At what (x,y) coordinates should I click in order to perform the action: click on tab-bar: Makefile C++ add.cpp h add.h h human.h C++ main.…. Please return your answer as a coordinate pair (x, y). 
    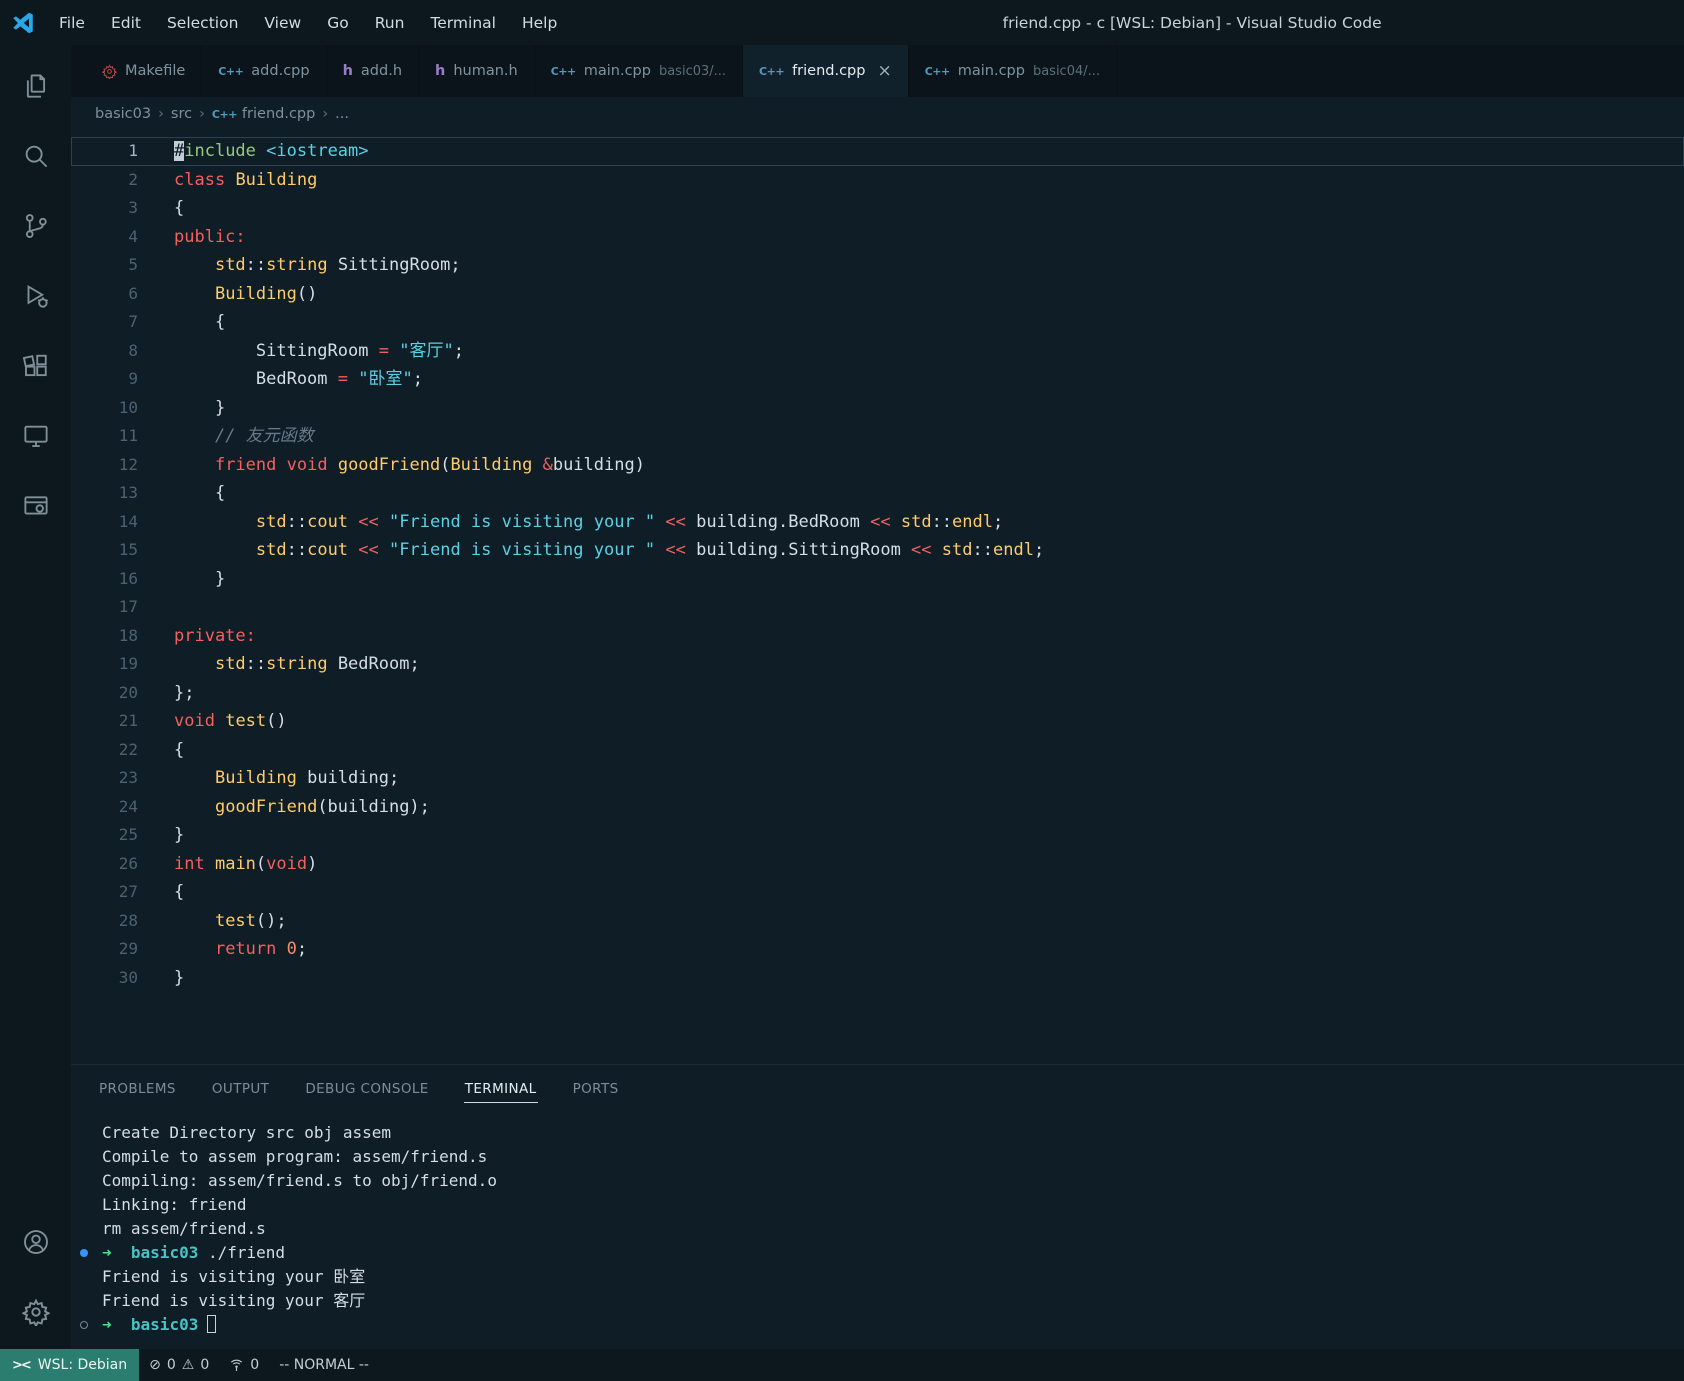
    Looking at the image, I should click on (877, 71).